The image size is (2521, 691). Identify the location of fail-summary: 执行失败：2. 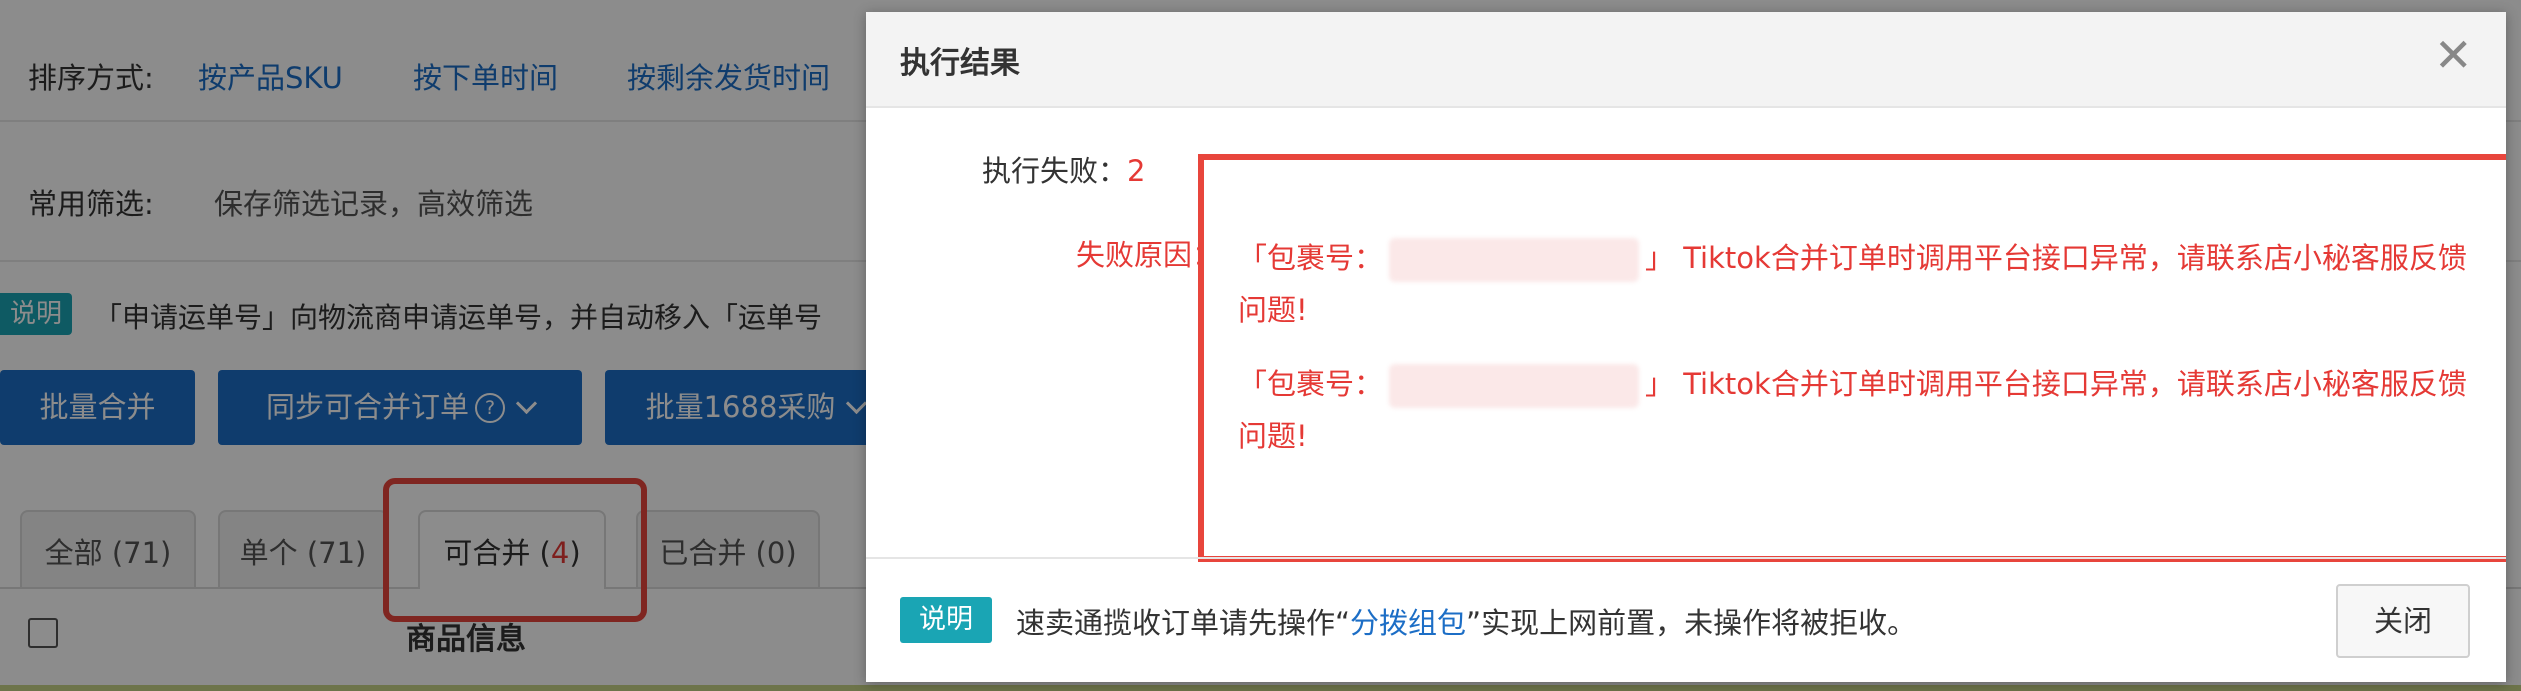
(1063, 169).